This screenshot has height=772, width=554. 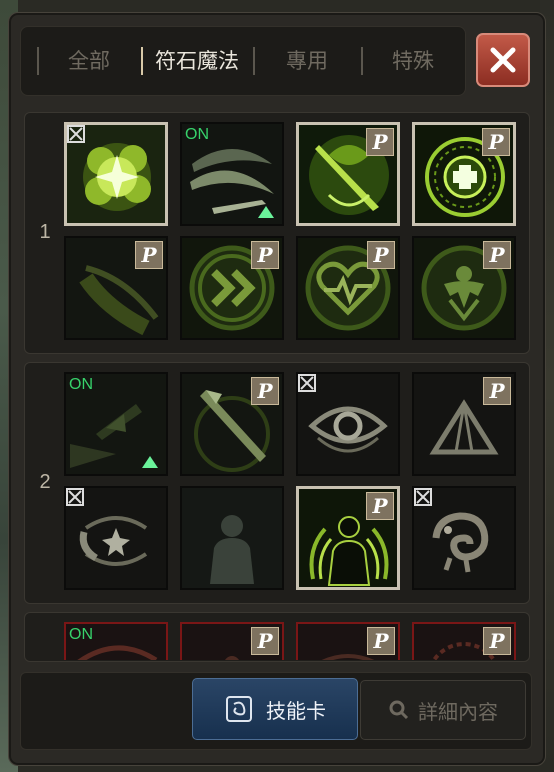 I want to click on close-icon, so click(x=503, y=60).